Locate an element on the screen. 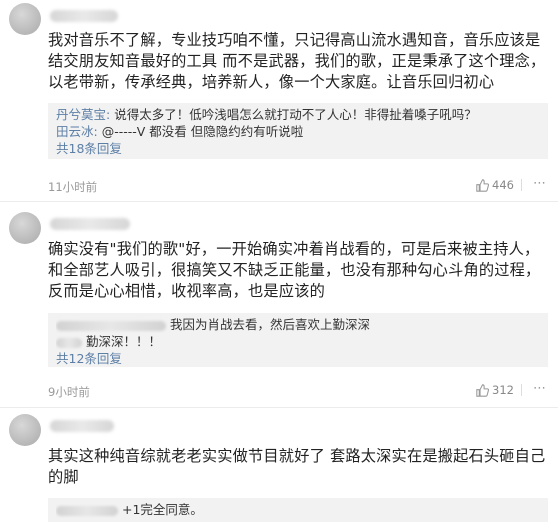 This screenshot has height=528, width=558. reply-text: 勤深深！！！ is located at coordinates (123, 341).